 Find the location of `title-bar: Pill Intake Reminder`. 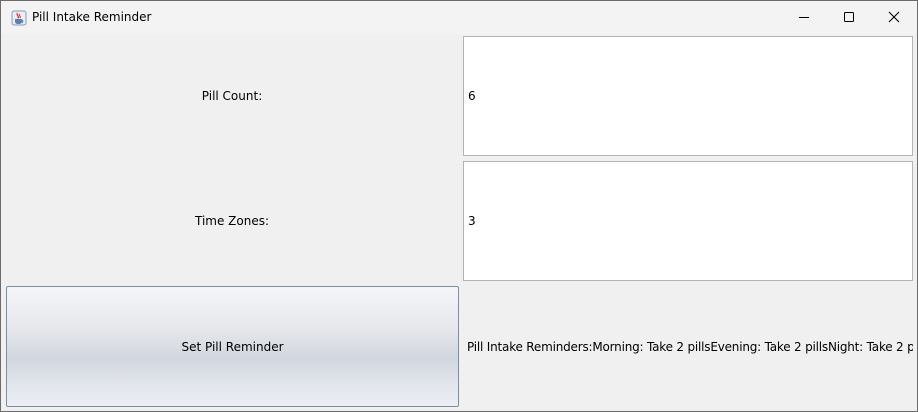

title-bar: Pill Intake Reminder is located at coordinates (459, 17).